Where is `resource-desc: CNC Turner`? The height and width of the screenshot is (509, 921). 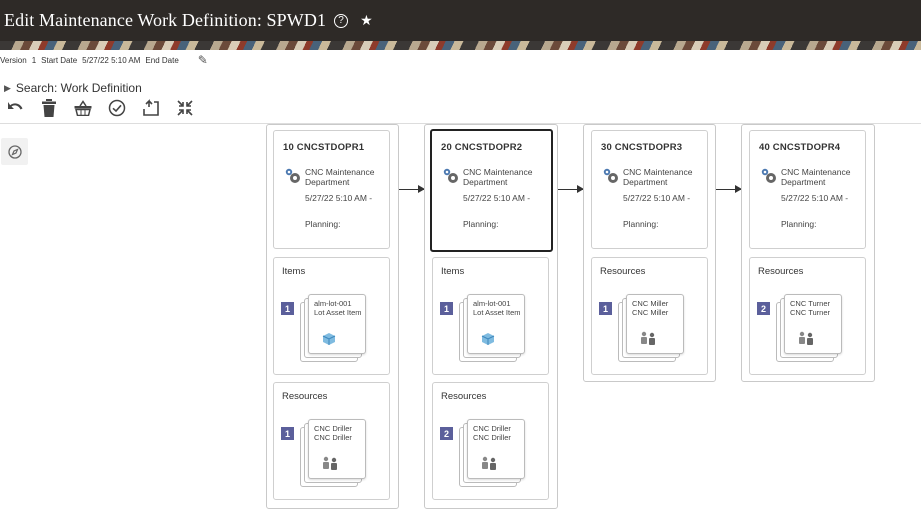
resource-desc: CNC Turner is located at coordinates (810, 312).